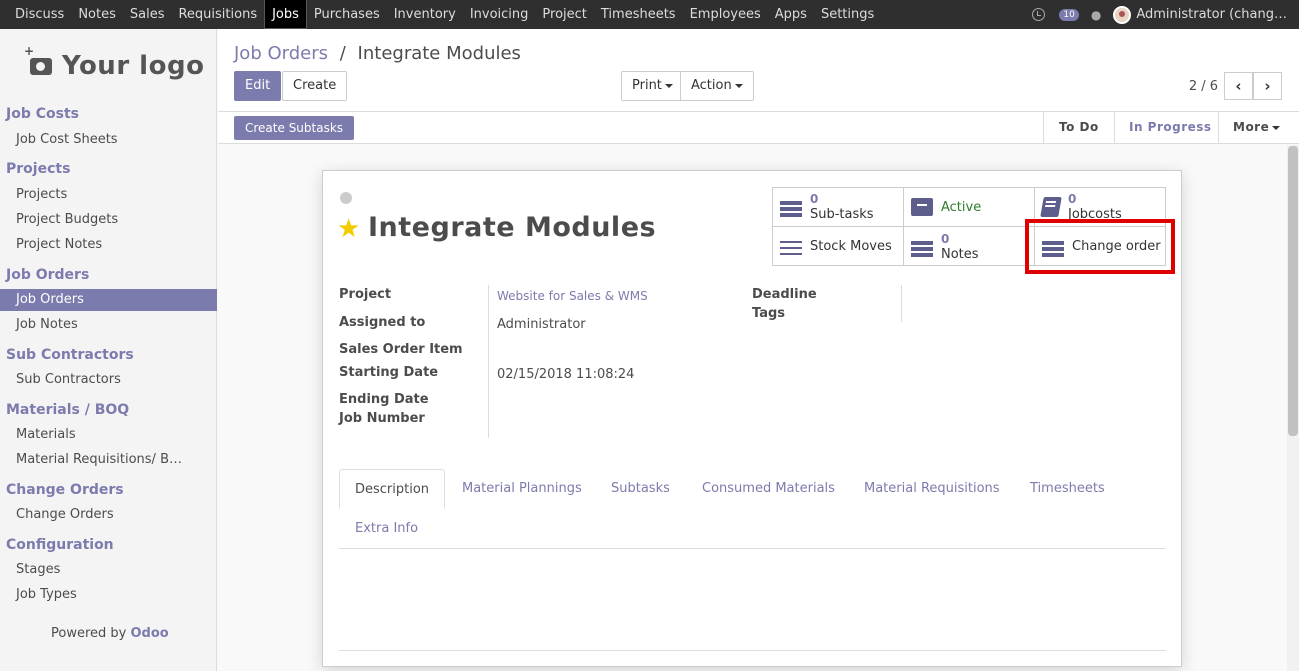  What do you see at coordinates (901, 303) in the screenshot?
I see `field-divider` at bounding box center [901, 303].